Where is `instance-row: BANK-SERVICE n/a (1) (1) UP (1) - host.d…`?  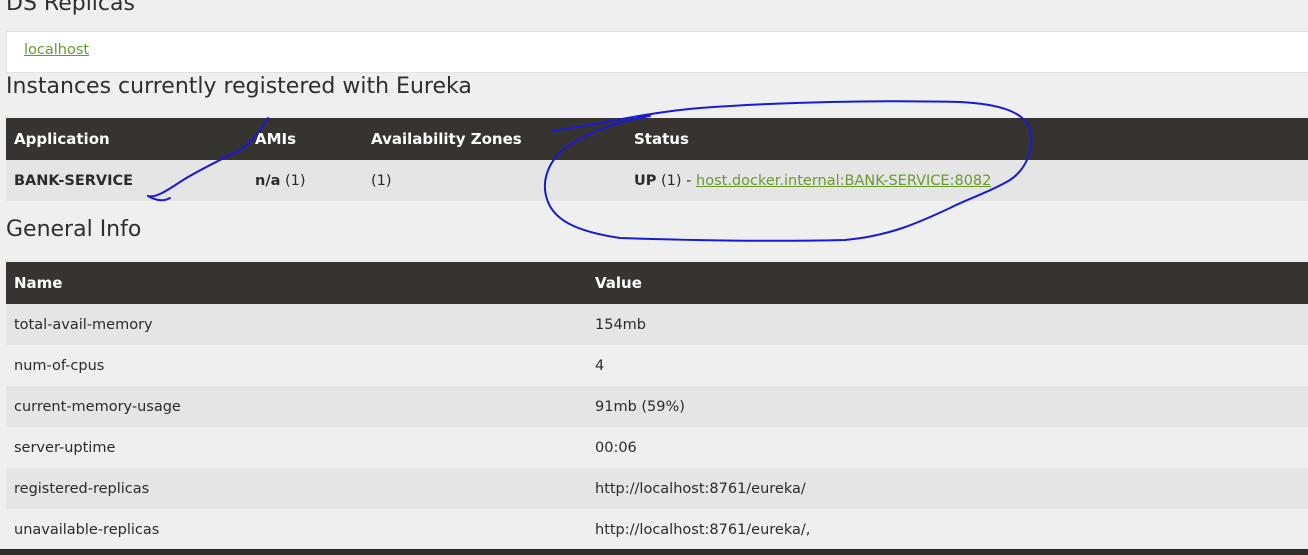 instance-row: BANK-SERVICE n/a (1) (1) UP (1) - host.d… is located at coordinates (657, 180).